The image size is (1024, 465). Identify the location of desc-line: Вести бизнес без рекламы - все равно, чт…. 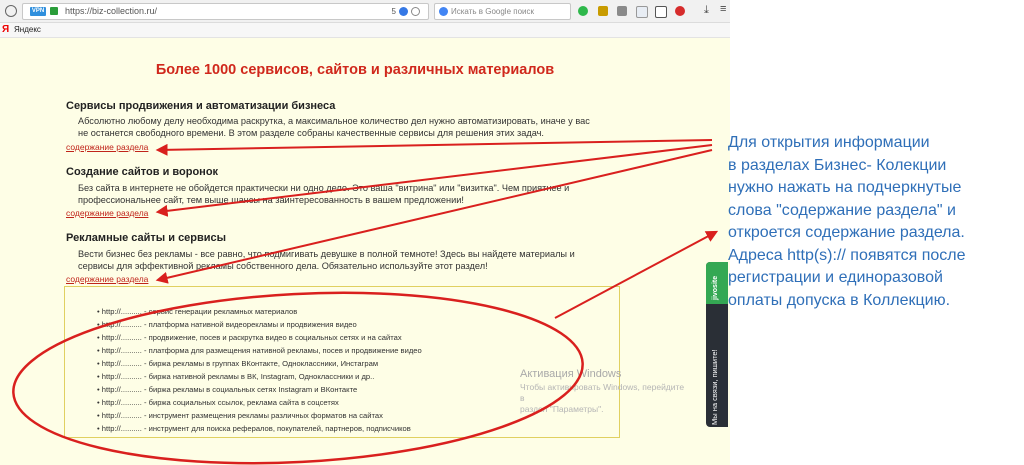
(326, 254).